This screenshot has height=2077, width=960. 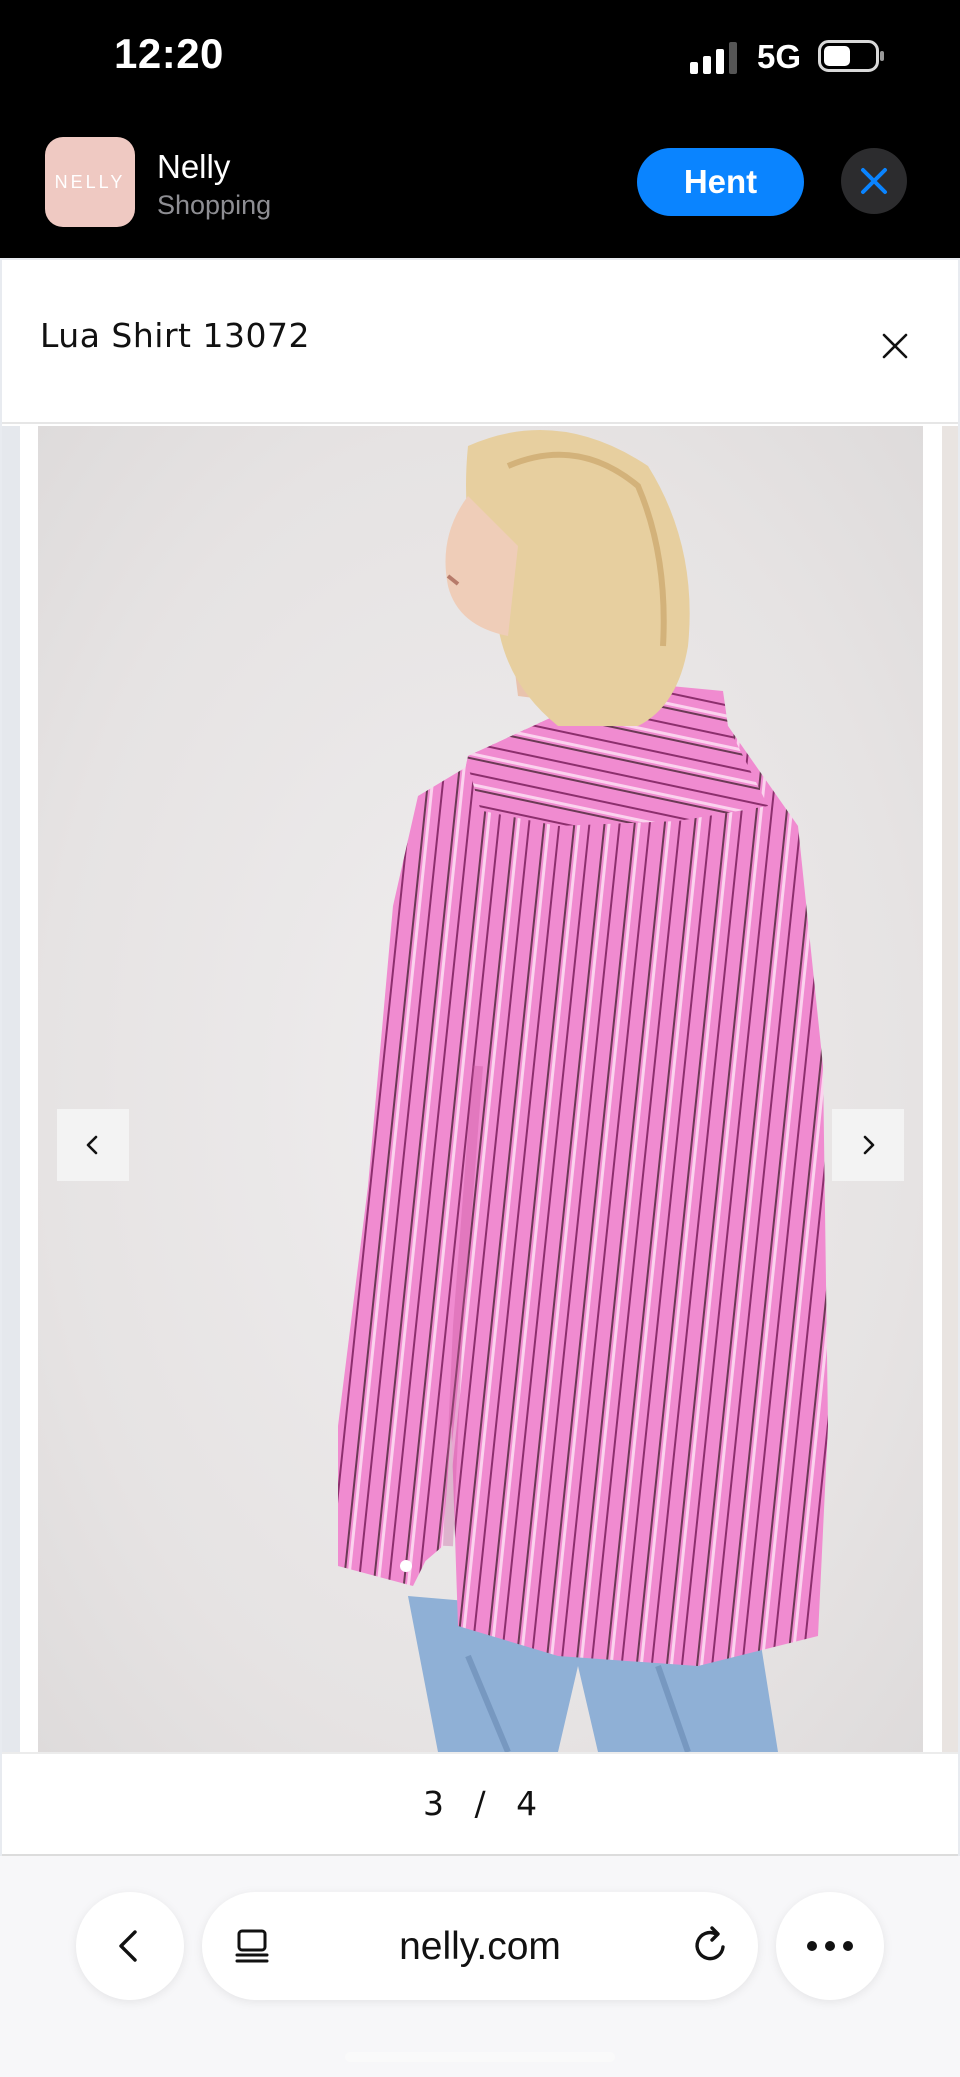 What do you see at coordinates (169, 53) in the screenshot?
I see `status-time: 12:20` at bounding box center [169, 53].